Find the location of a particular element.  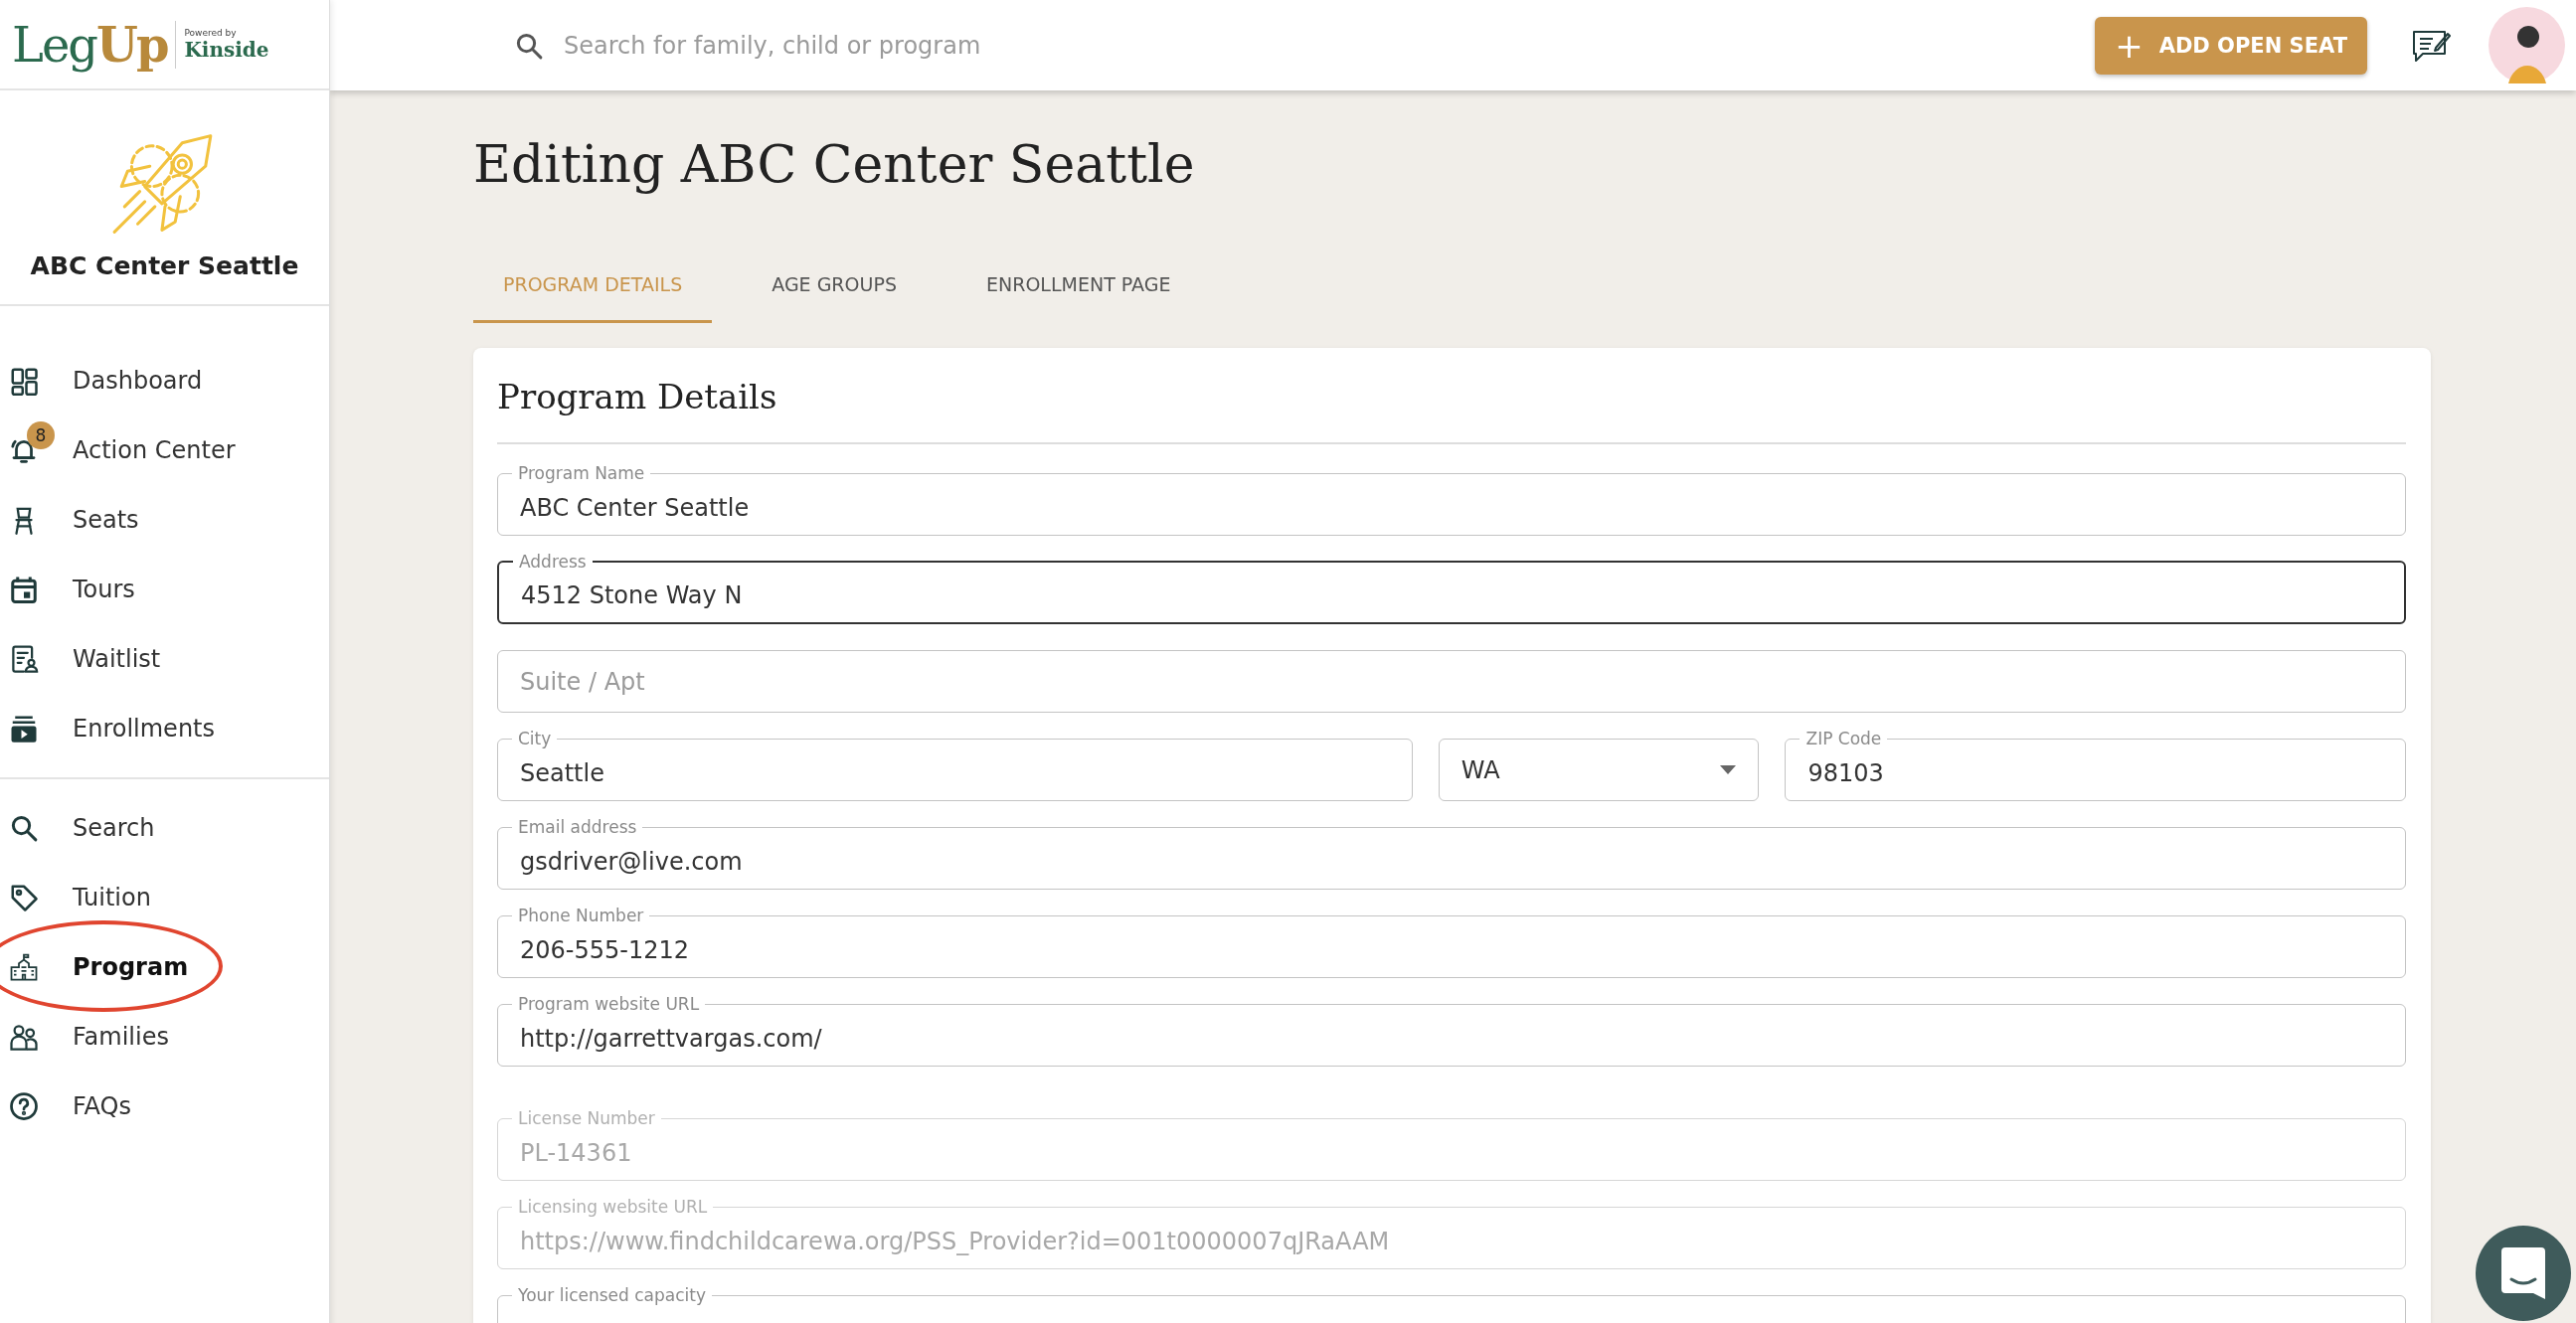

page-title: Editing ABC Center Seattle is located at coordinates (834, 164).